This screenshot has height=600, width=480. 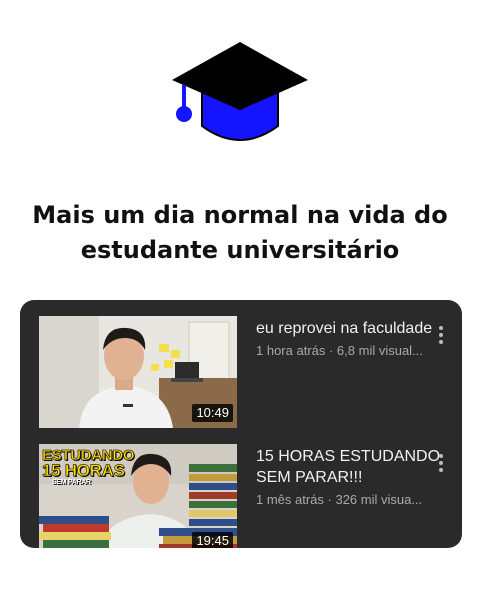 I want to click on thumbnail-caption-line-3: SEM PARAR, so click(x=71, y=482).